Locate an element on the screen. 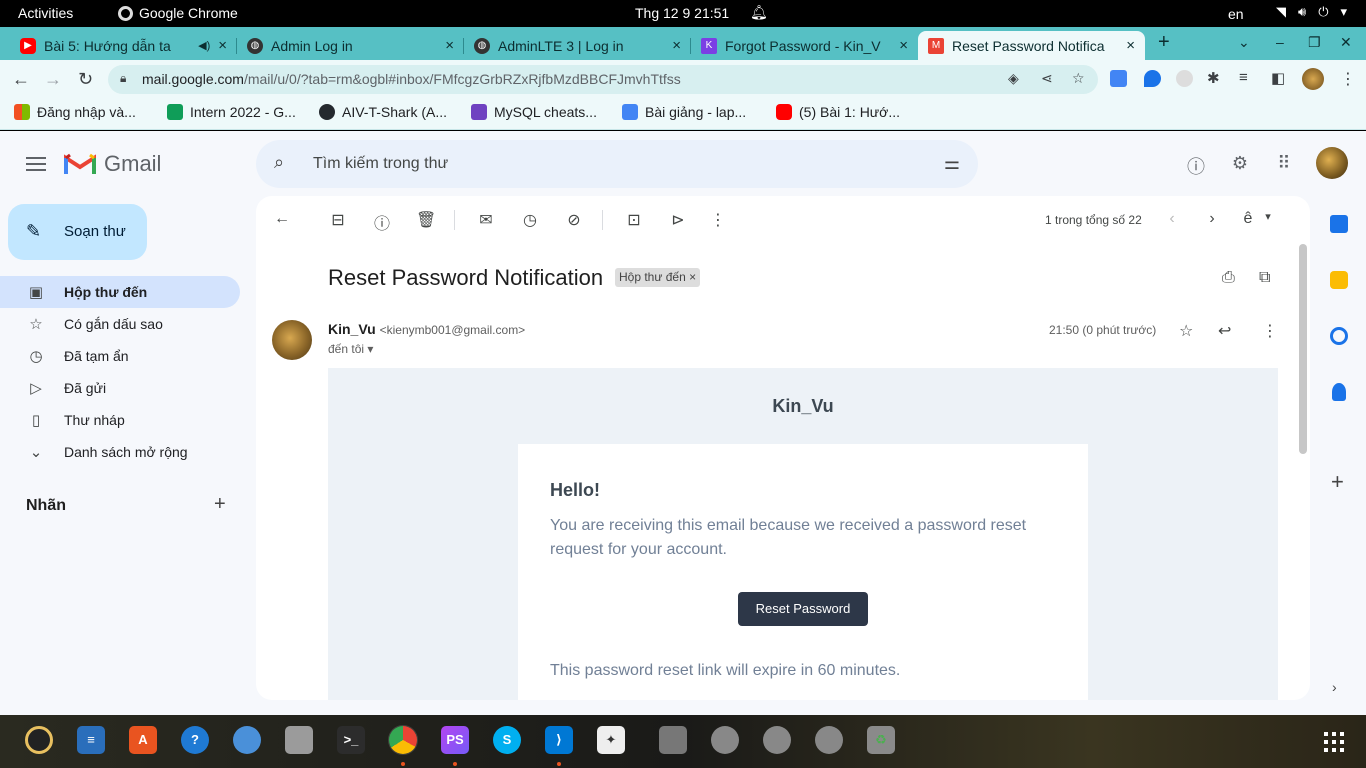  label-tag-icon: ⊳ is located at coordinates (678, 220).